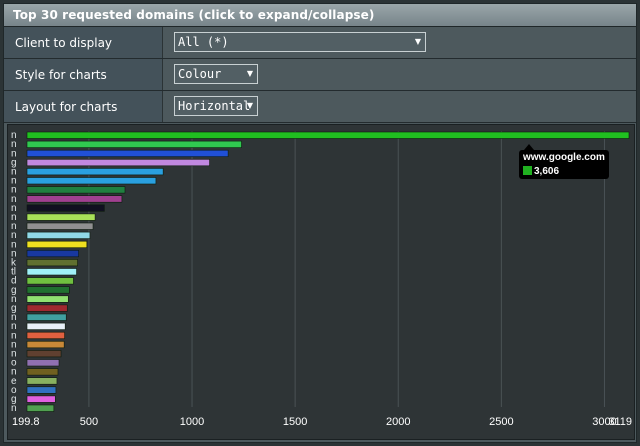 This screenshot has width=640, height=446. I want to click on client-value-cell: All (*) ▼, so click(400, 42).